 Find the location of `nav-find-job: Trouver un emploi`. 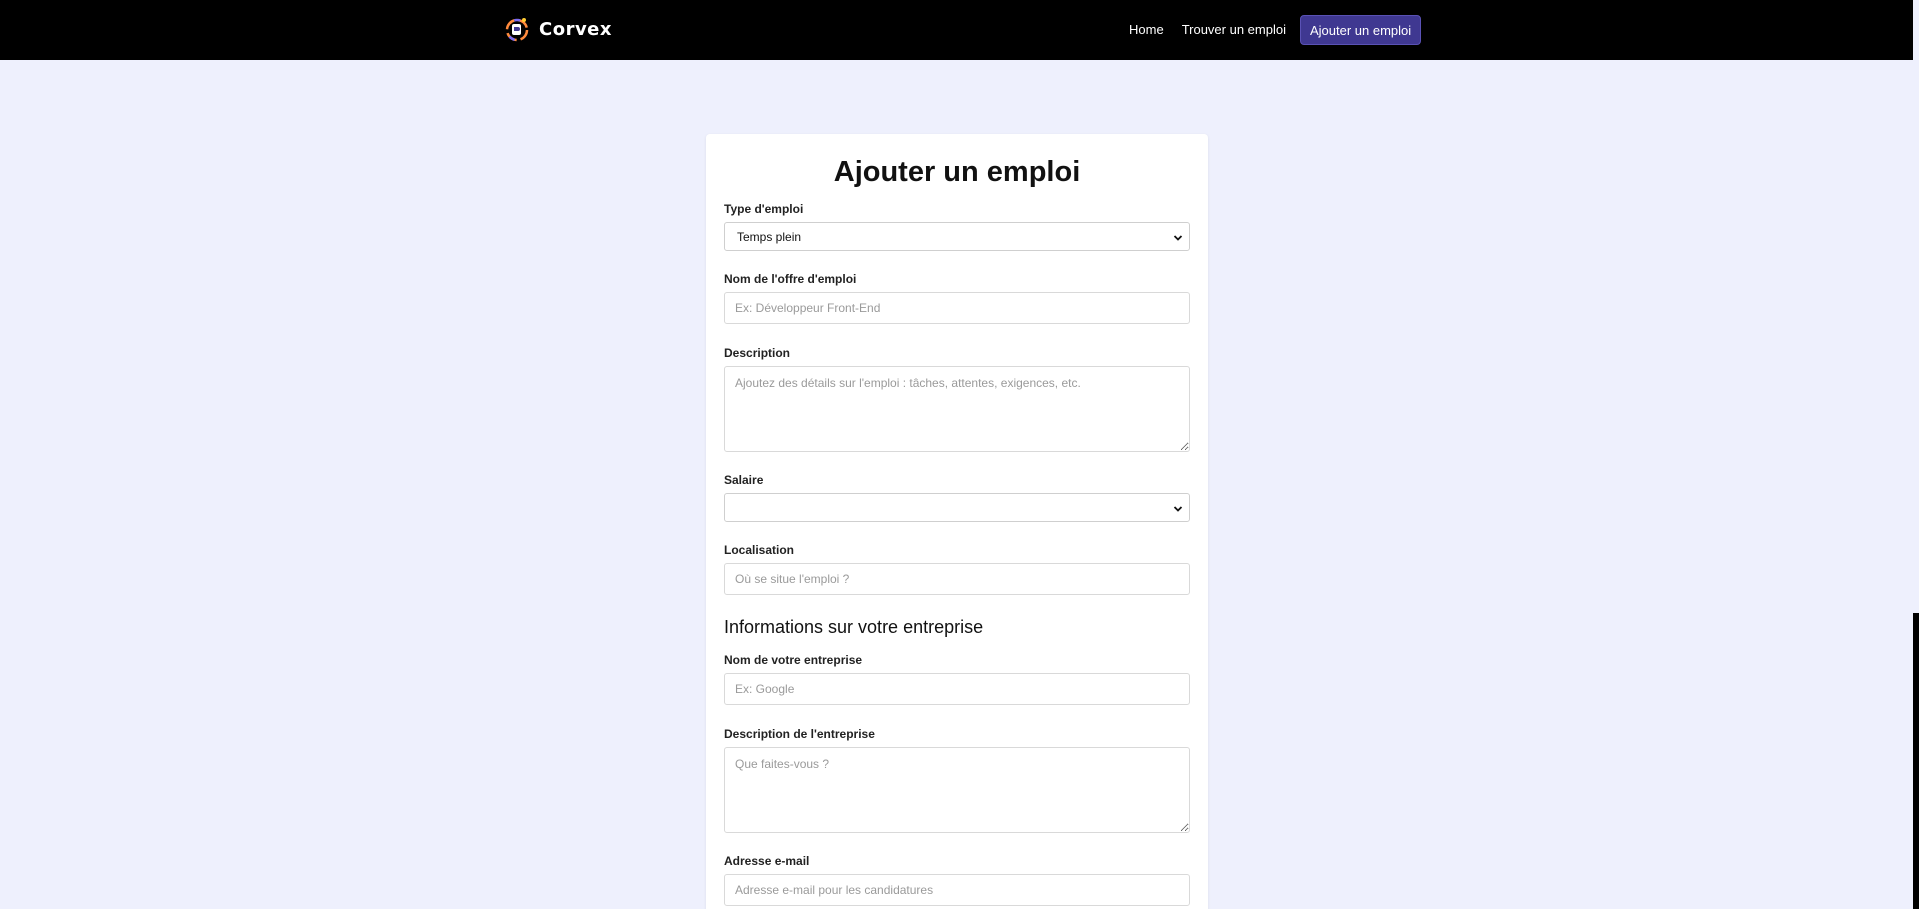

nav-find-job: Trouver un emploi is located at coordinates (1234, 30).